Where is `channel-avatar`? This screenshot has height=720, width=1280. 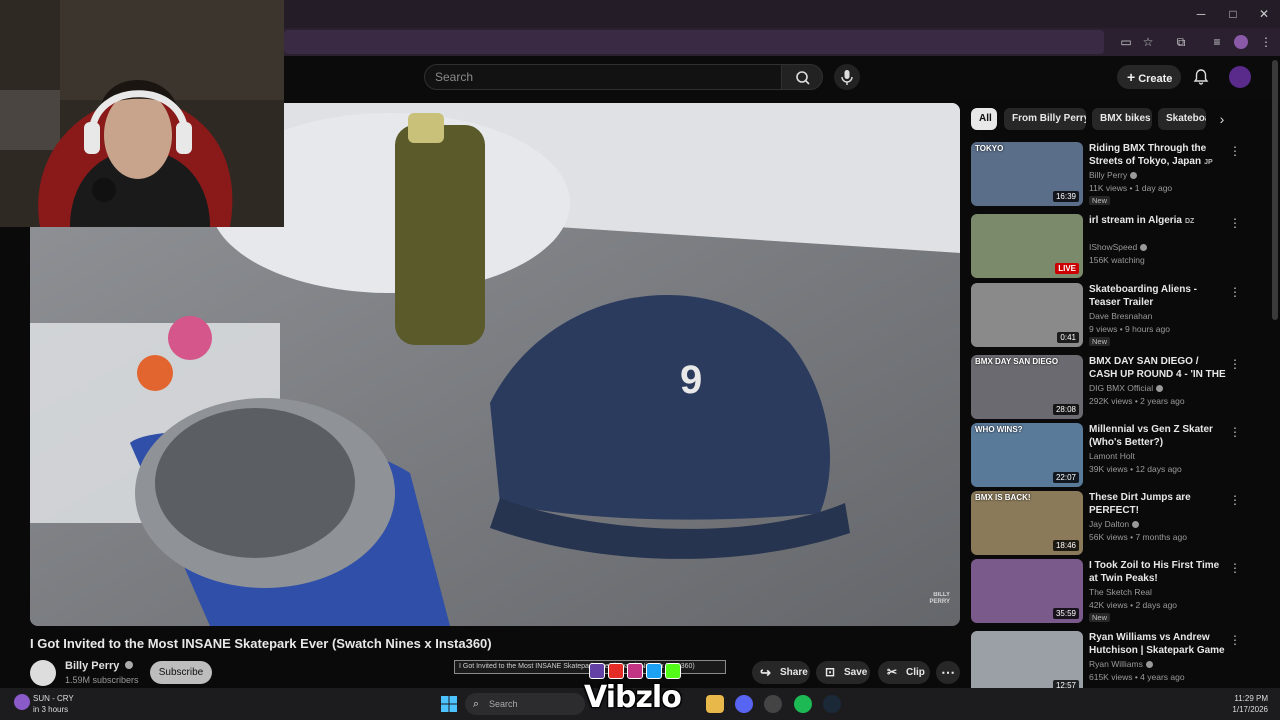
channel-avatar is located at coordinates (43, 673).